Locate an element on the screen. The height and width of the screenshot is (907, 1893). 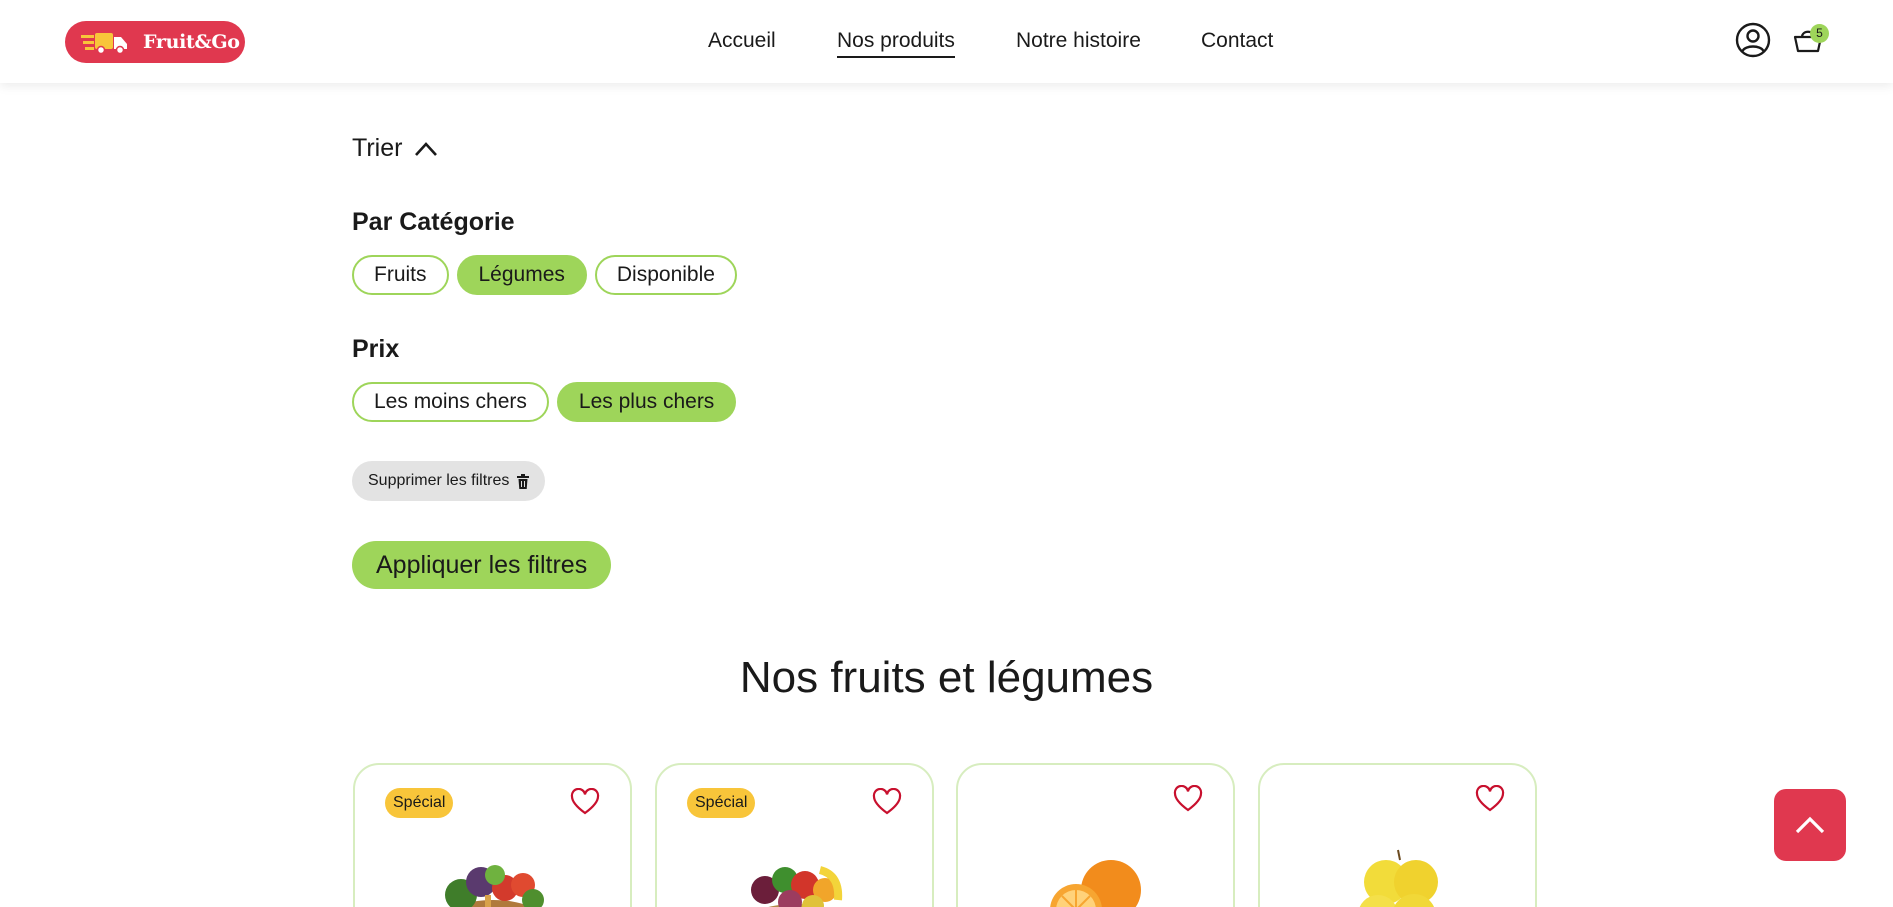
scroll-to-top-button is located at coordinates (1810, 825).